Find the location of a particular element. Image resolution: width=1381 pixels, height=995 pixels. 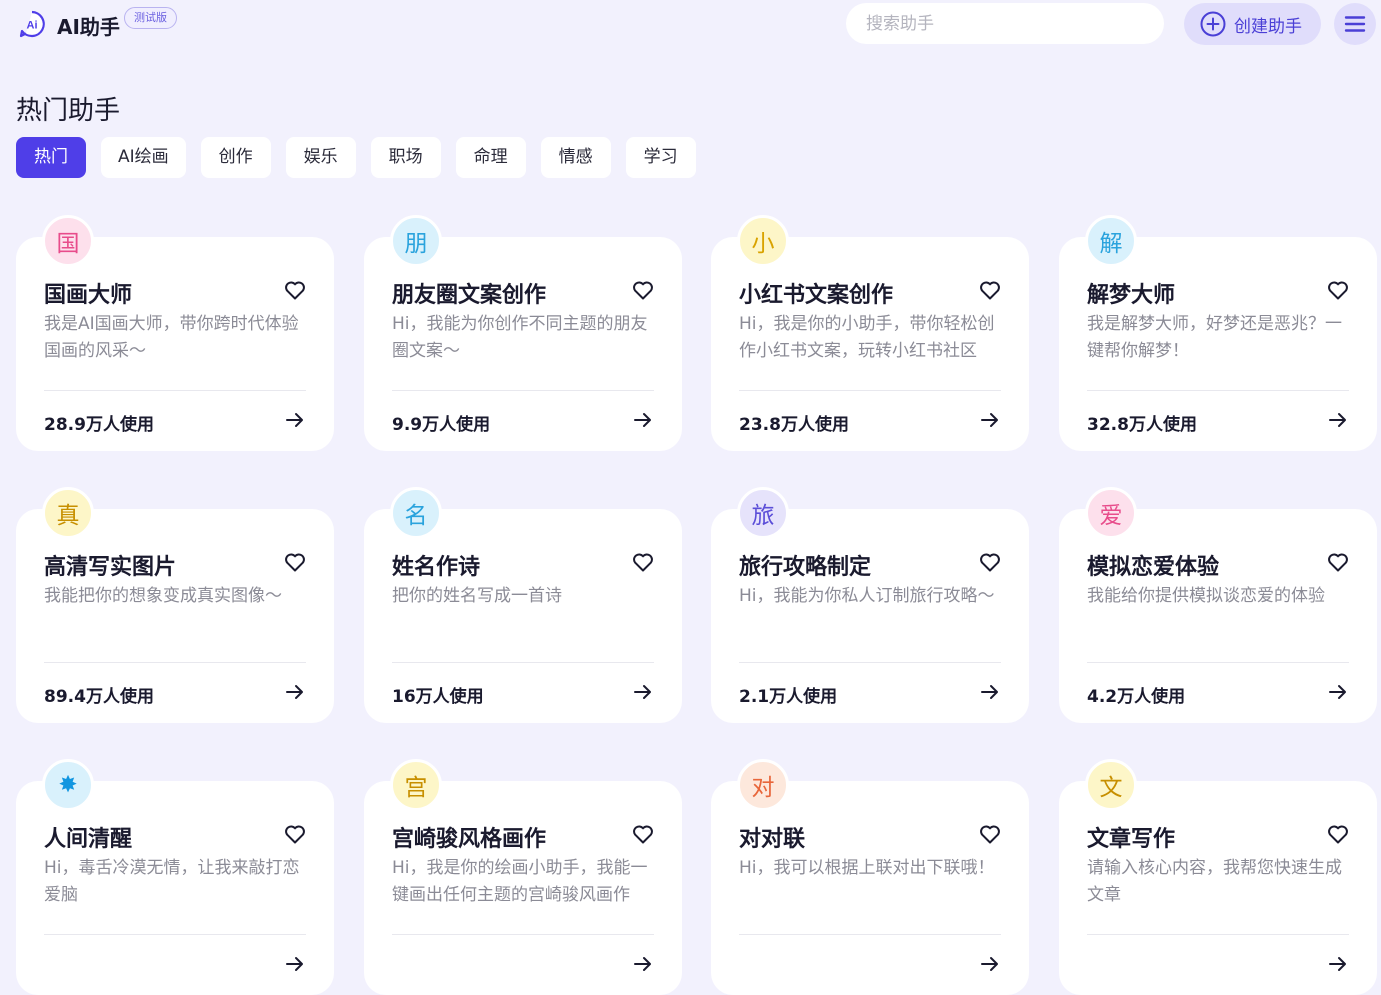

assistant-card: 宫宫崎骏风格画作 Hi，我是你的绘画小助手，我能一键画出任何主题的宫崎骏风画作 is located at coordinates (523, 877).